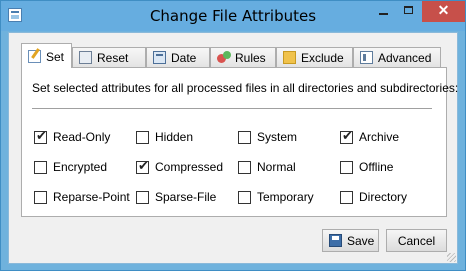 This screenshot has height=271, width=466. Describe the element at coordinates (80, 167) in the screenshot. I see `checkbox-label: Encrypted` at that location.